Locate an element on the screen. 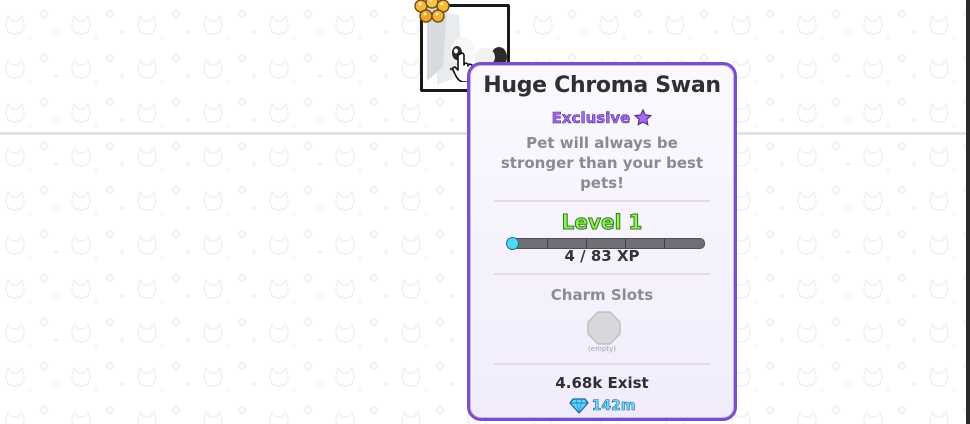 The width and height of the screenshot is (970, 424). diamond-icon is located at coordinates (578, 406).